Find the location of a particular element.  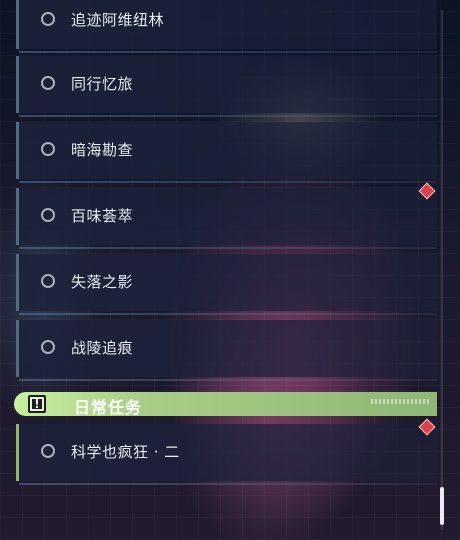

daily-section-header: 日常任务 is located at coordinates (225, 404).